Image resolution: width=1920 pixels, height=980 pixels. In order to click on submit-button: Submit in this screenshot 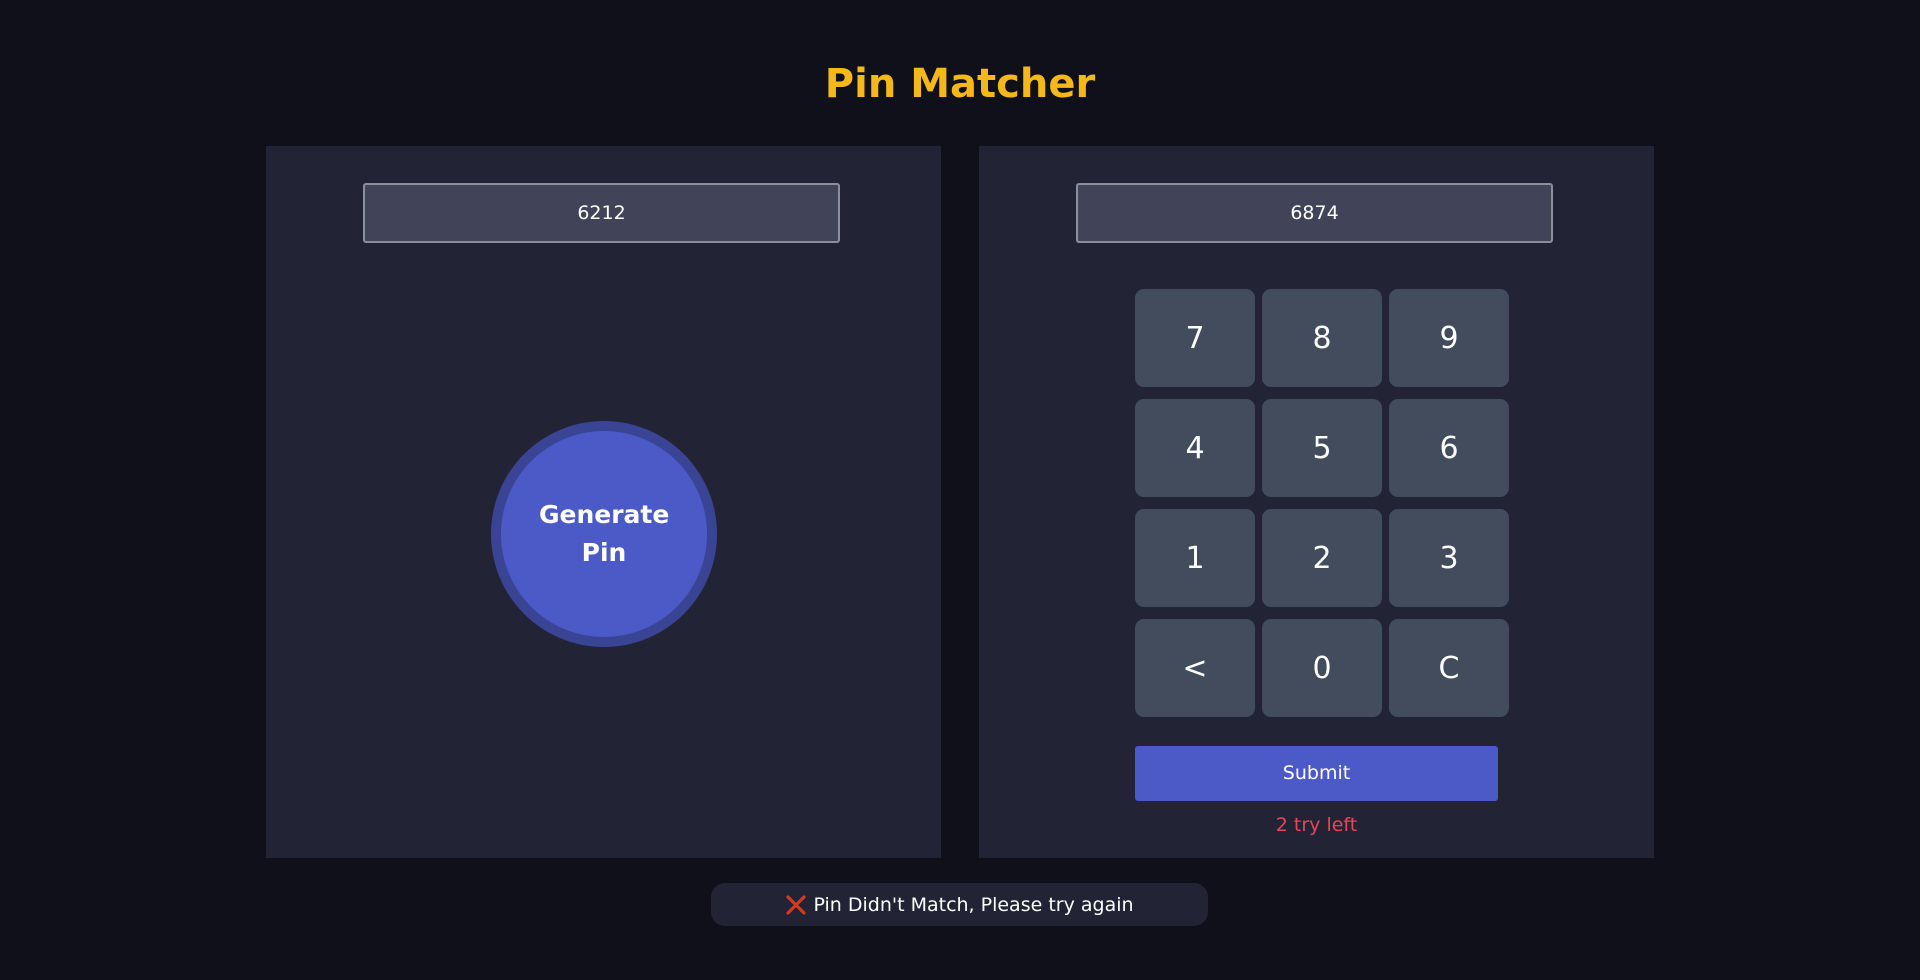, I will do `click(1316, 773)`.